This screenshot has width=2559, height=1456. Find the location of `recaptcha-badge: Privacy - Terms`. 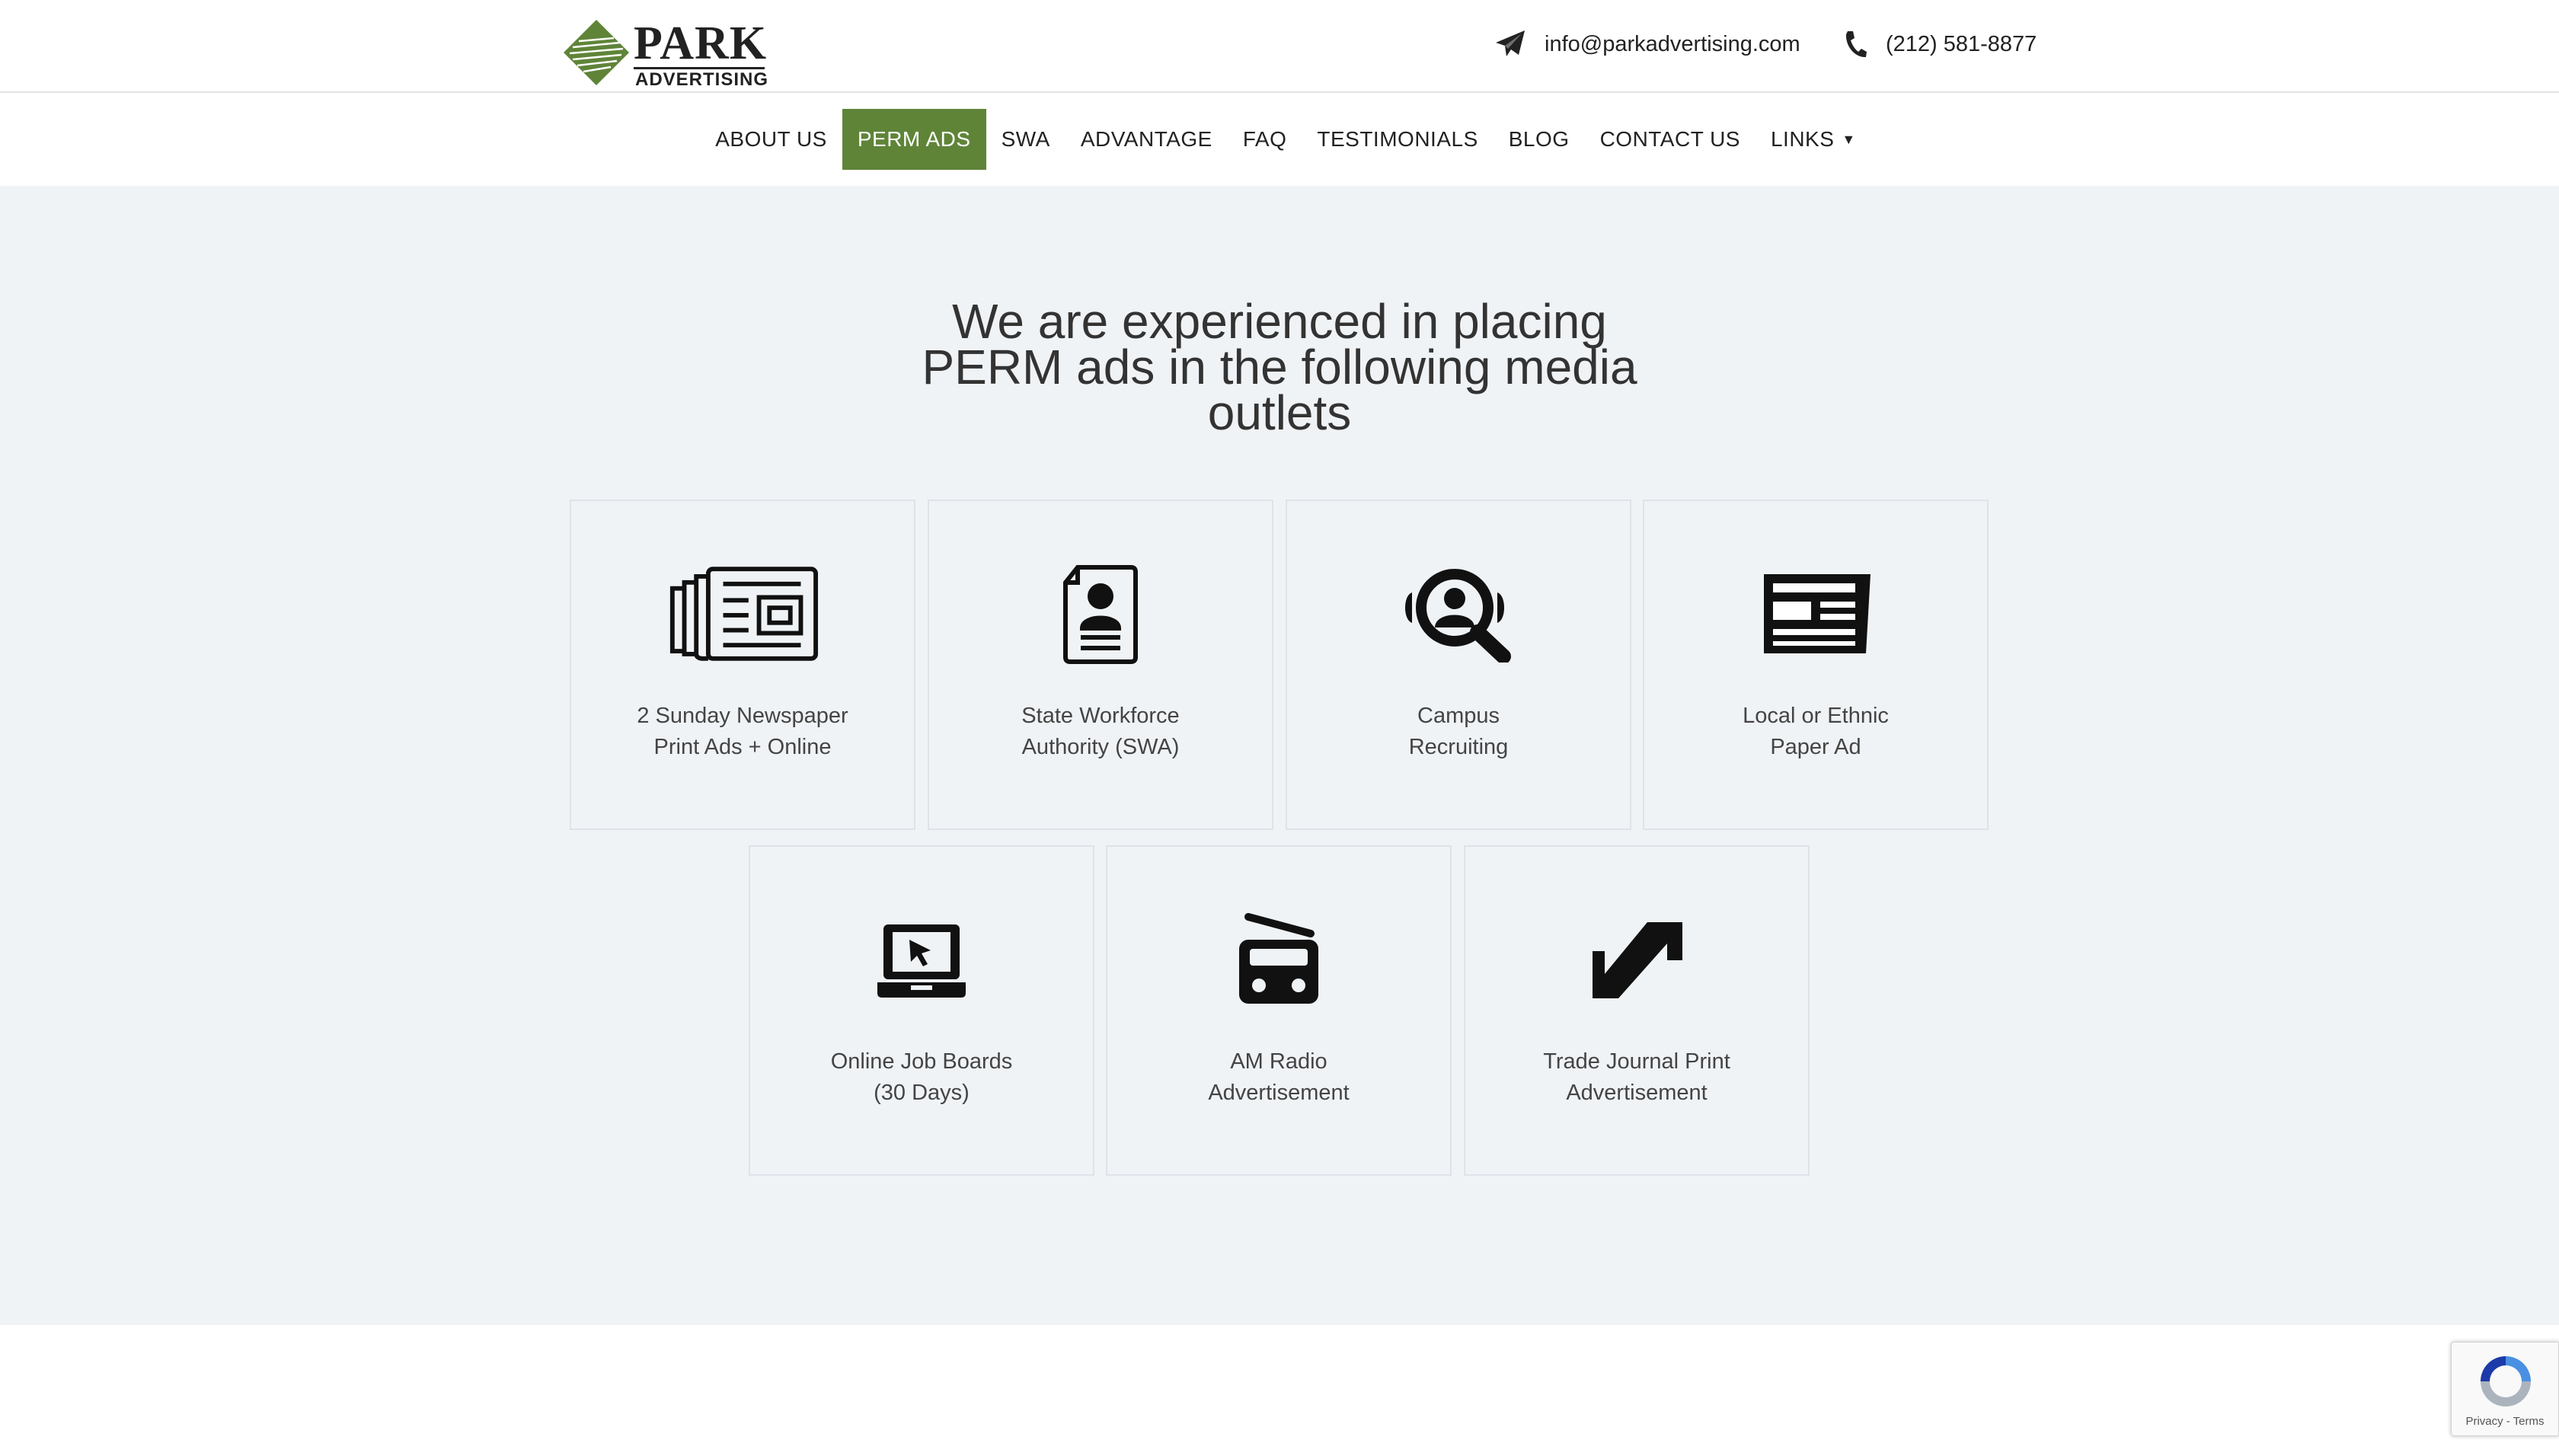

recaptcha-badge: Privacy - Terms is located at coordinates (2505, 1389).